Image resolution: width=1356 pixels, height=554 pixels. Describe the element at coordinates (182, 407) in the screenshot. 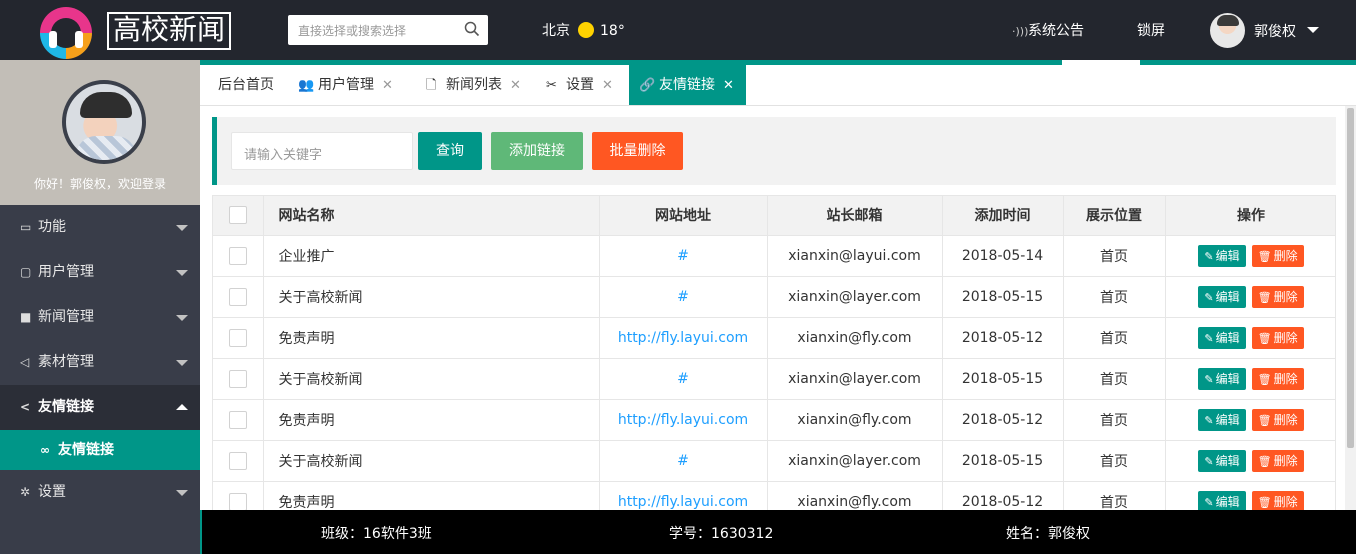

I see `chevron-up-icon` at that location.